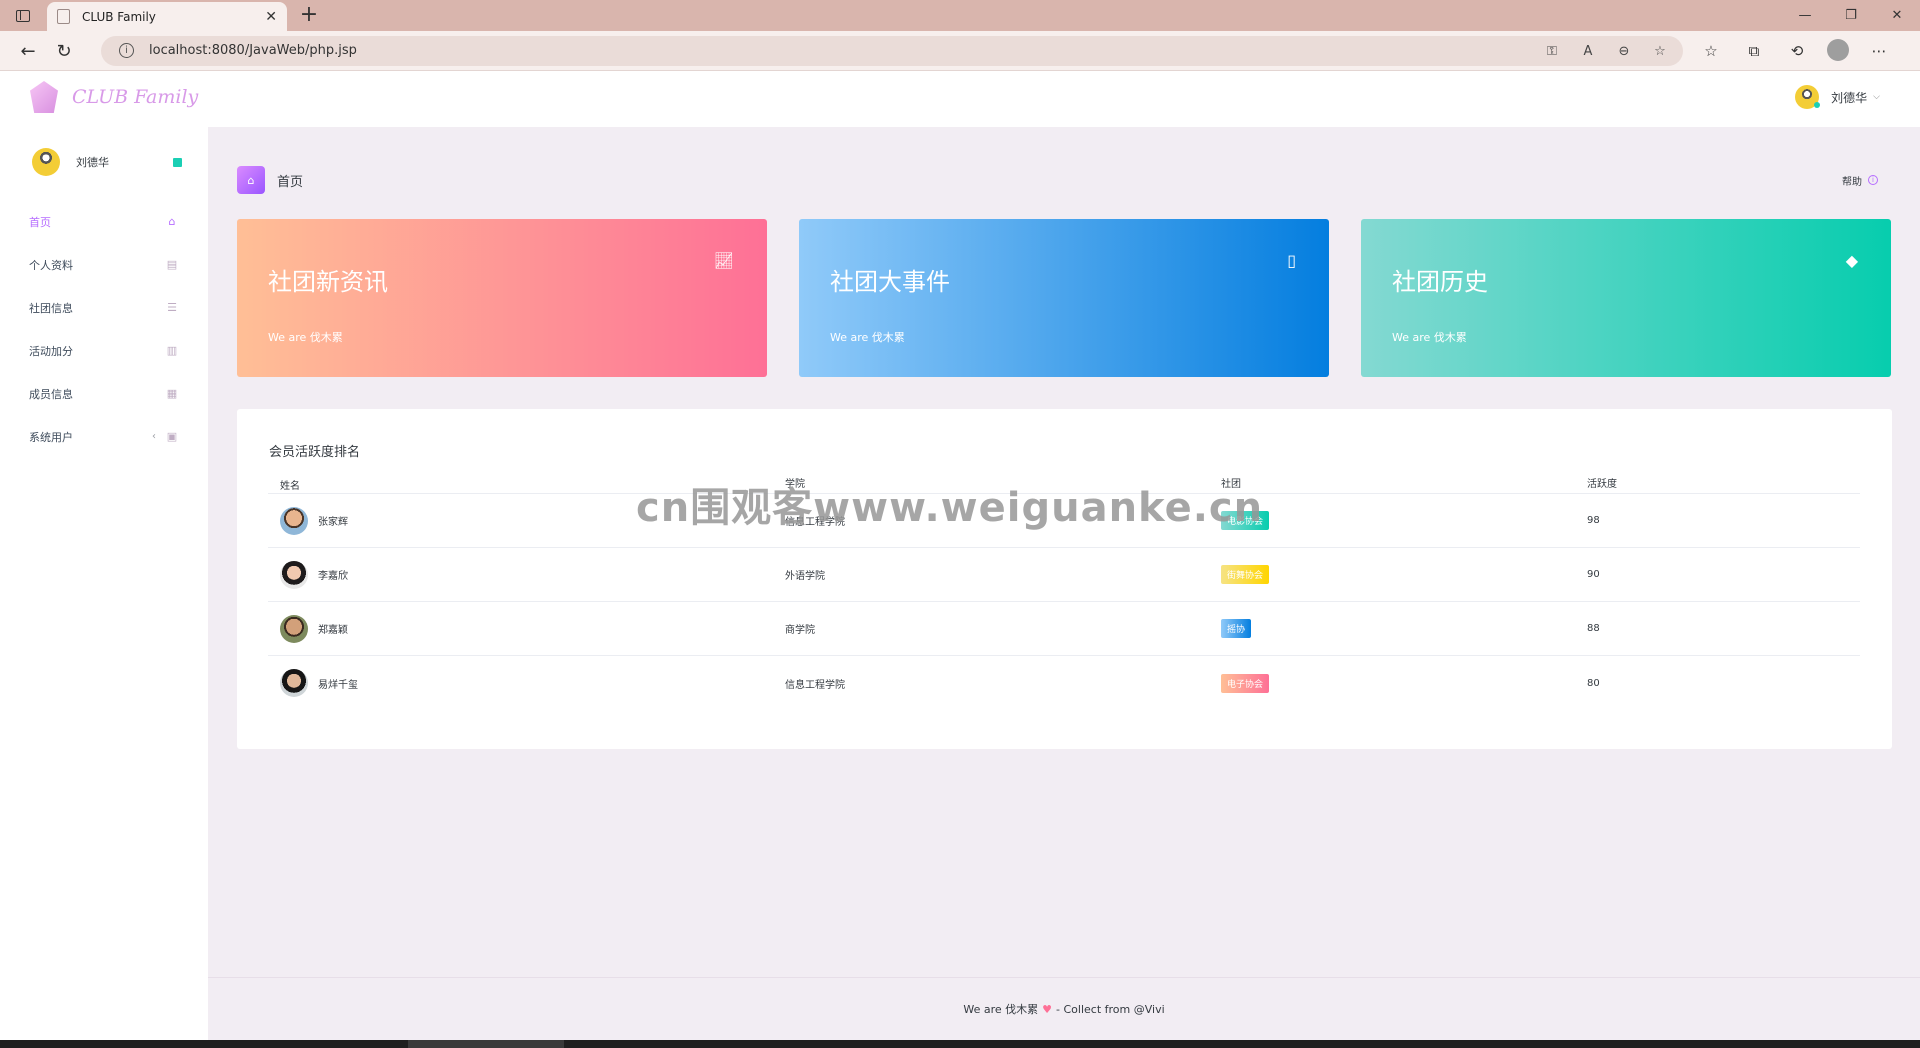 This screenshot has width=1920, height=1048. What do you see at coordinates (172, 350) in the screenshot?
I see `chart-bar-icon: ▥` at bounding box center [172, 350].